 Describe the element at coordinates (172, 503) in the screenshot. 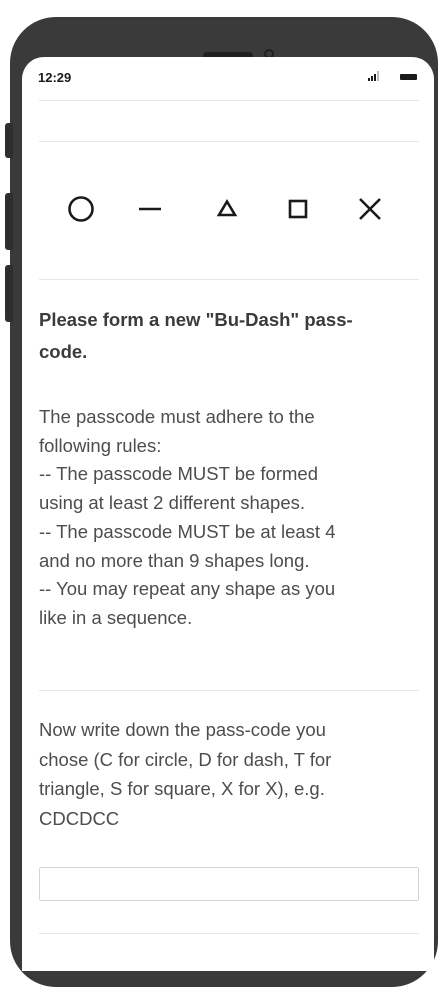

I see `rules-line: using at least 2 different shapes.` at that location.